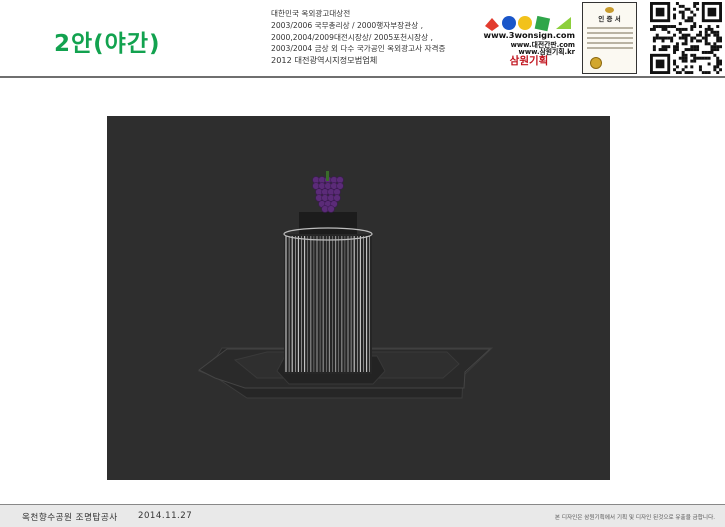  What do you see at coordinates (327, 176) in the screenshot?
I see `grape-stem` at bounding box center [327, 176].